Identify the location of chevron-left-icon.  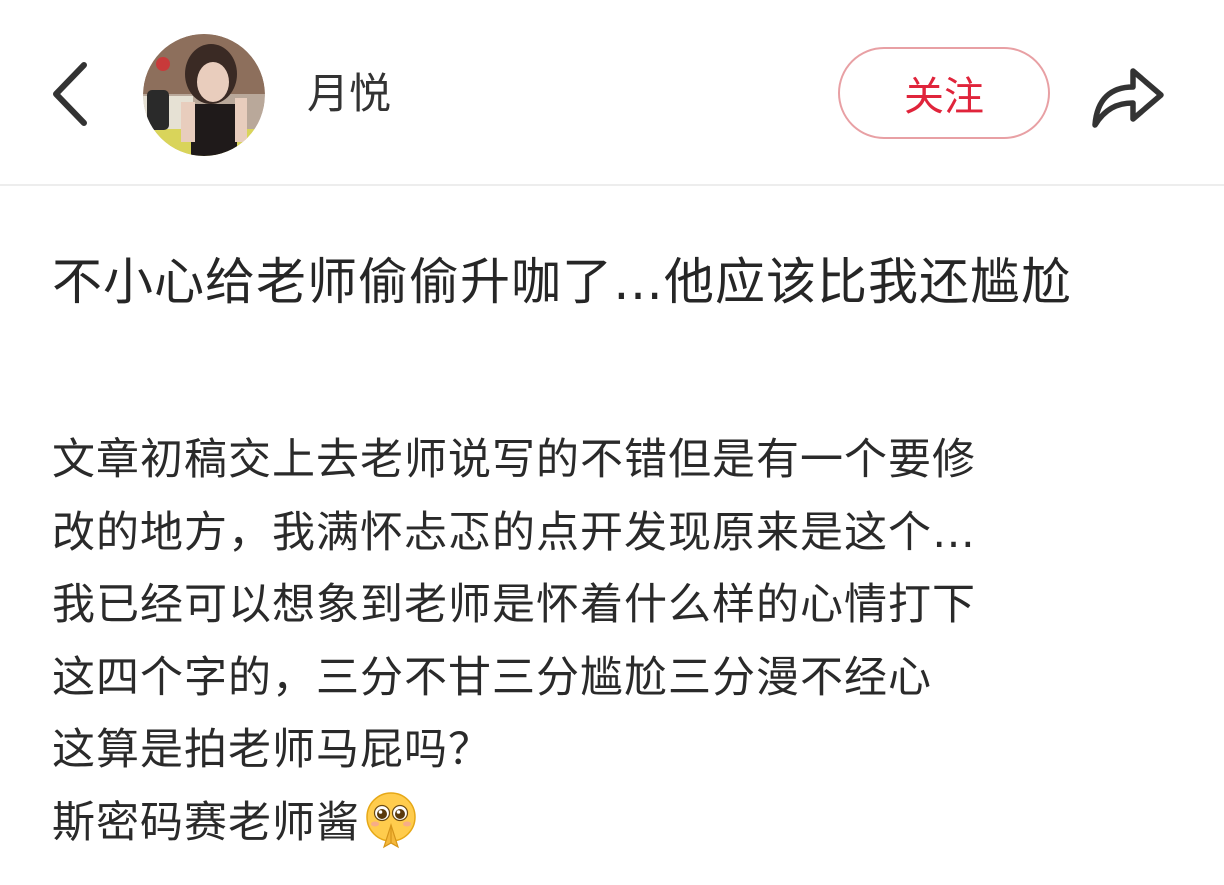
(70, 94).